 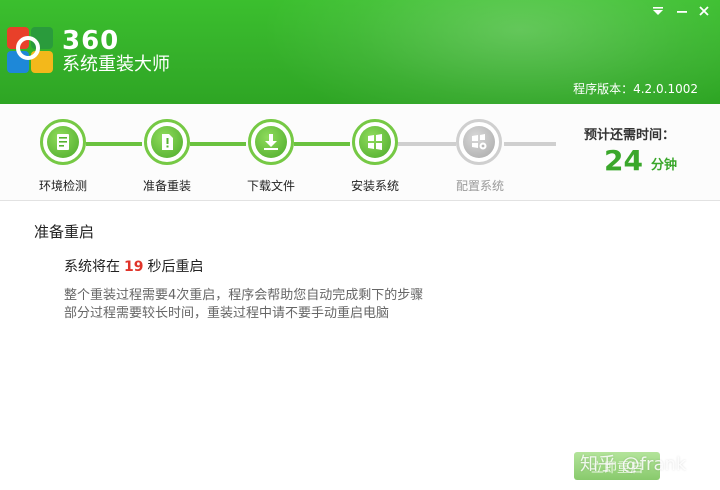 I want to click on page-title: 准备重启, so click(x=64, y=232).